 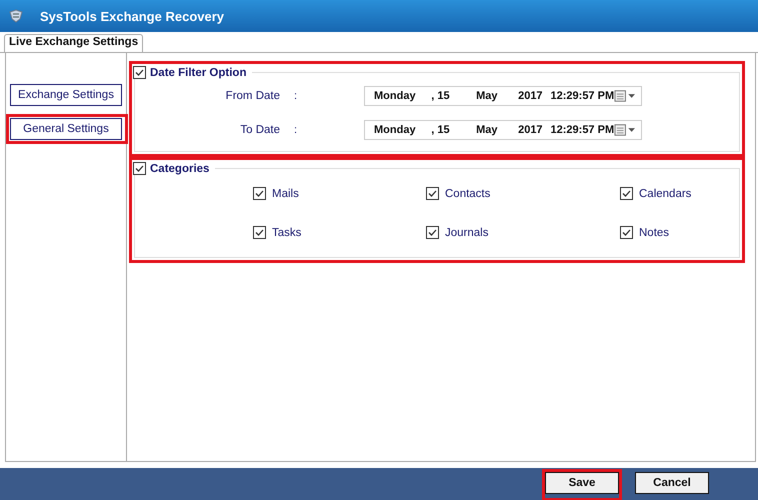 I want to click on checkbox-label: Mails, so click(x=285, y=194).